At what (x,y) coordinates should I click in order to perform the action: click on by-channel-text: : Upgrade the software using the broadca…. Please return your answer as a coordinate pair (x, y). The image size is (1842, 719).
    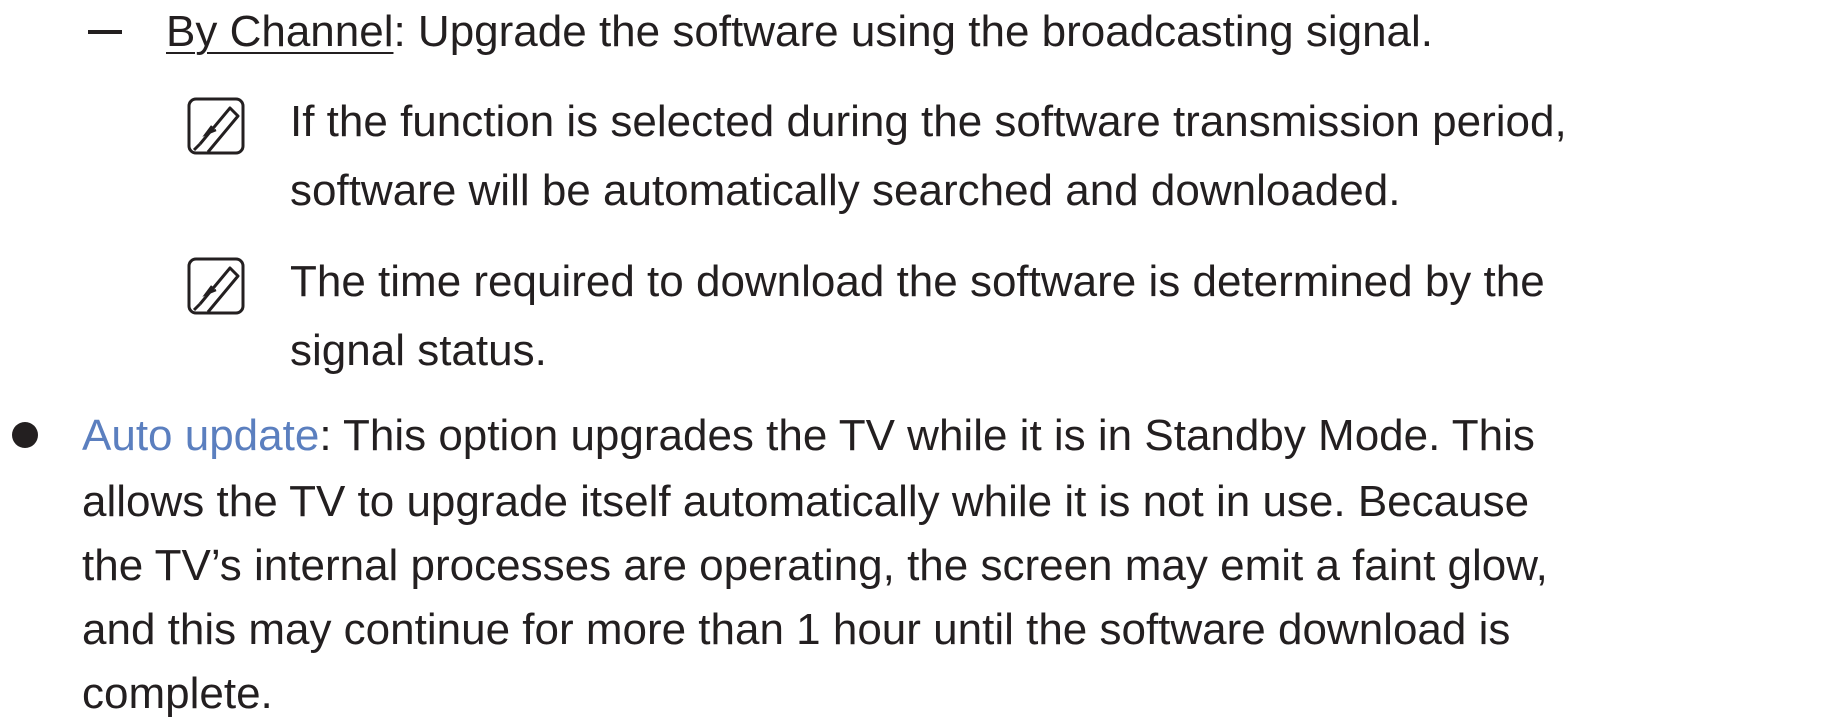
    Looking at the image, I should click on (913, 31).